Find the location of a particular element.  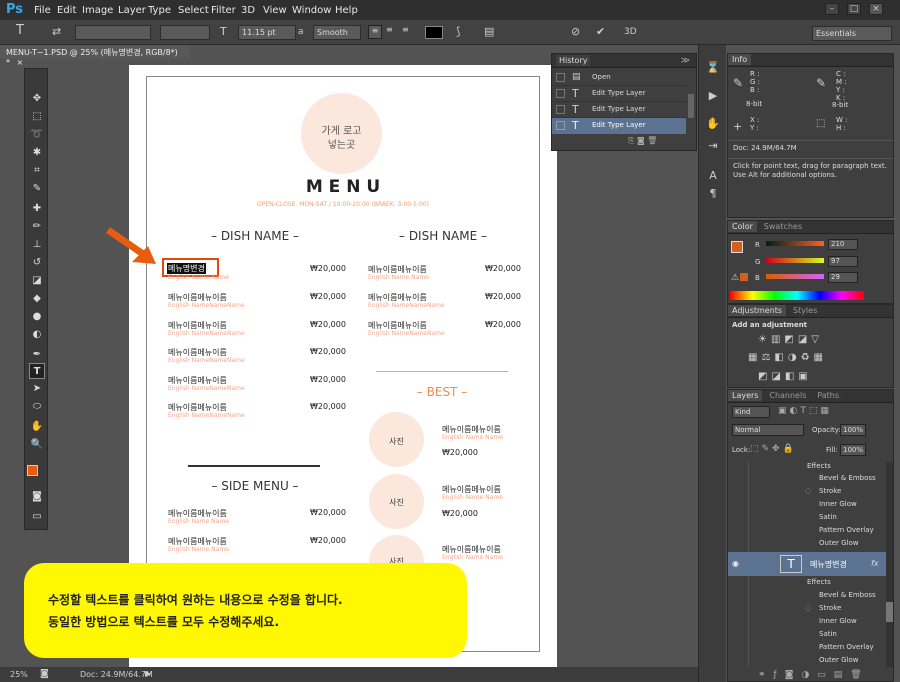

maximize-icon: □ is located at coordinates (854, 9).